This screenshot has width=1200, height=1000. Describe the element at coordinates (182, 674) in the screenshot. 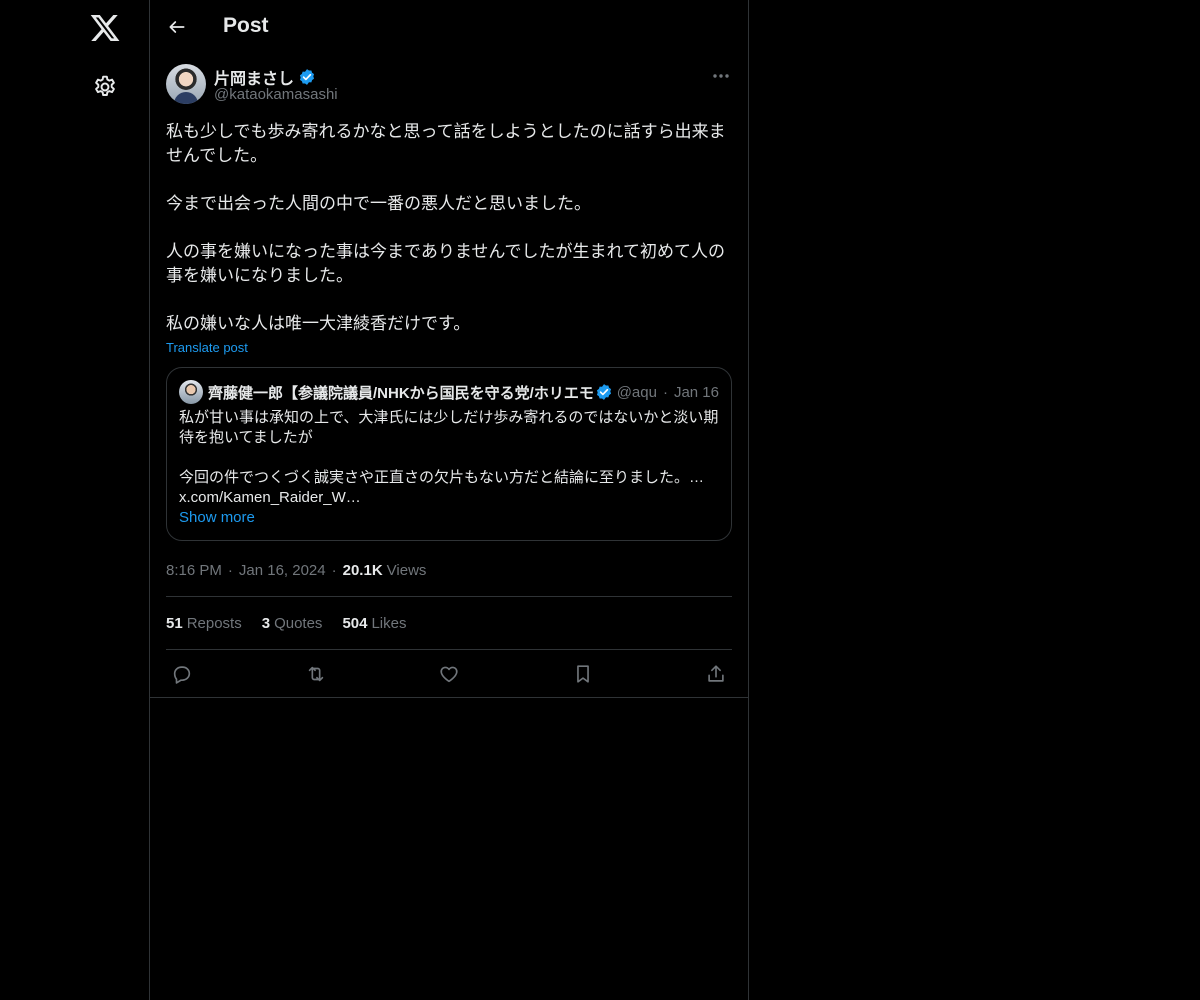

I see `reply-icon` at that location.